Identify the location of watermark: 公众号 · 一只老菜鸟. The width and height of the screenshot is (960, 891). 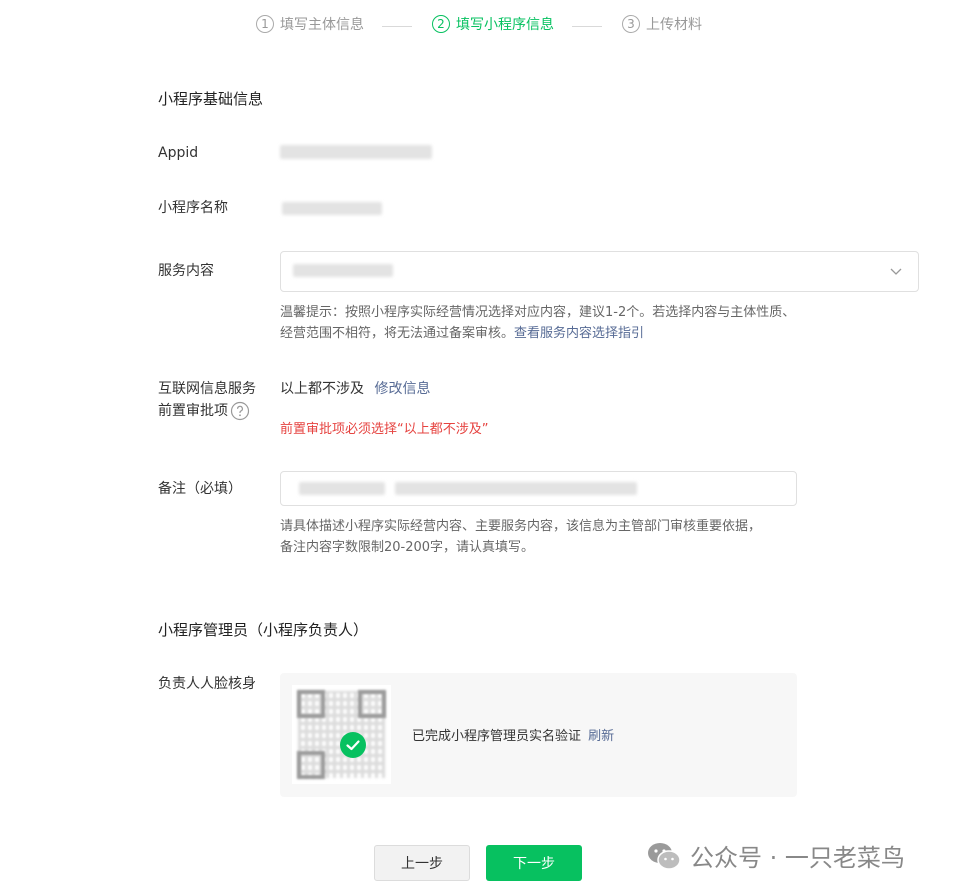
(775, 855).